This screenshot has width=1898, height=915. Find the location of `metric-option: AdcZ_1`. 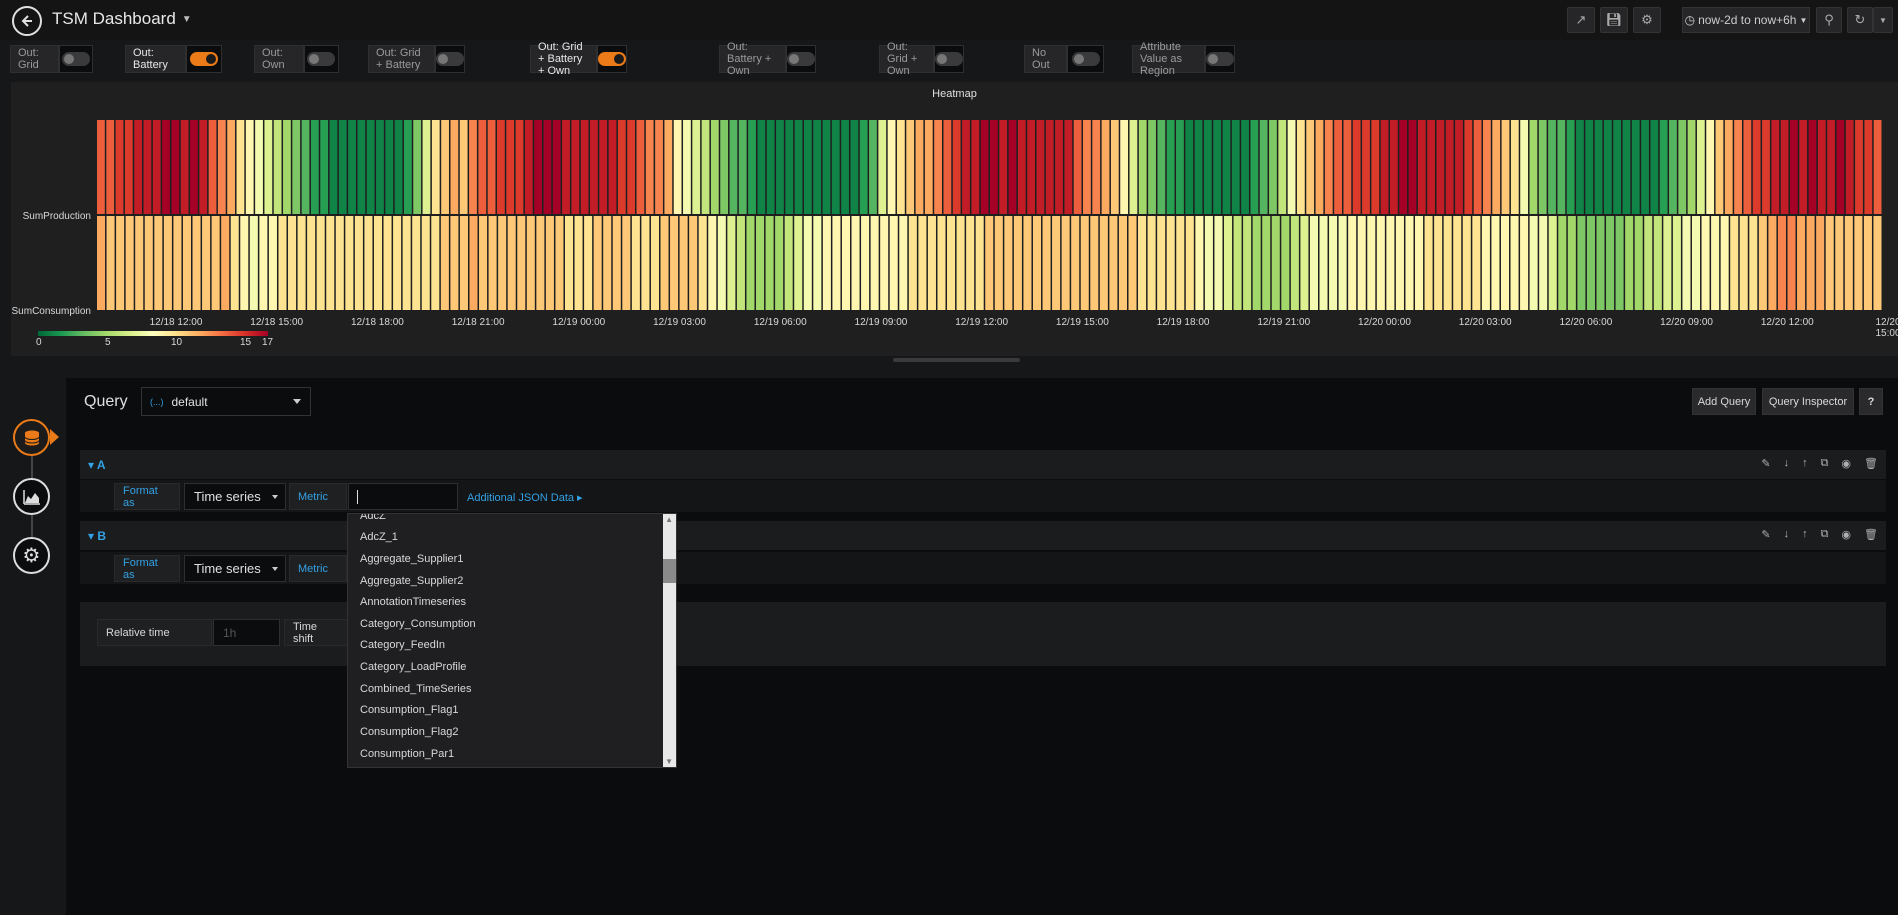

metric-option: AdcZ_1 is located at coordinates (379, 537).